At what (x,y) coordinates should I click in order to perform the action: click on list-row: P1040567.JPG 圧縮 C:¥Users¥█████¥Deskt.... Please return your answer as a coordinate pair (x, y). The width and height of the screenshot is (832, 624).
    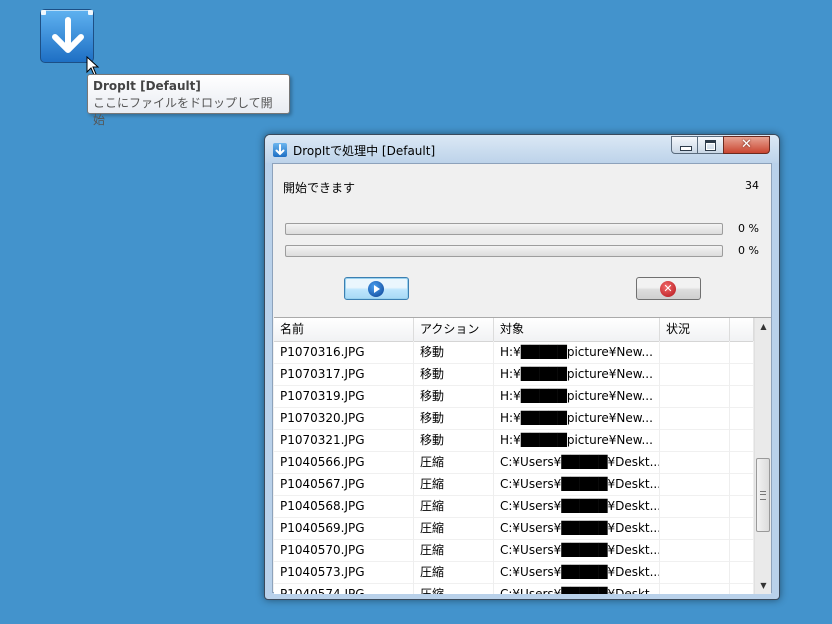
    Looking at the image, I should click on (514, 484).